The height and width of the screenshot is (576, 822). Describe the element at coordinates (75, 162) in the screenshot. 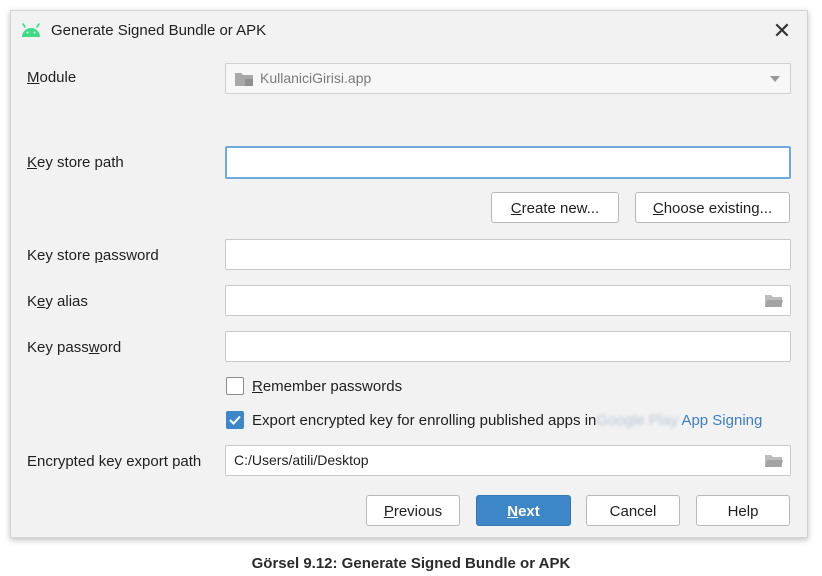

I see `key-store-path-label: Key store path` at that location.